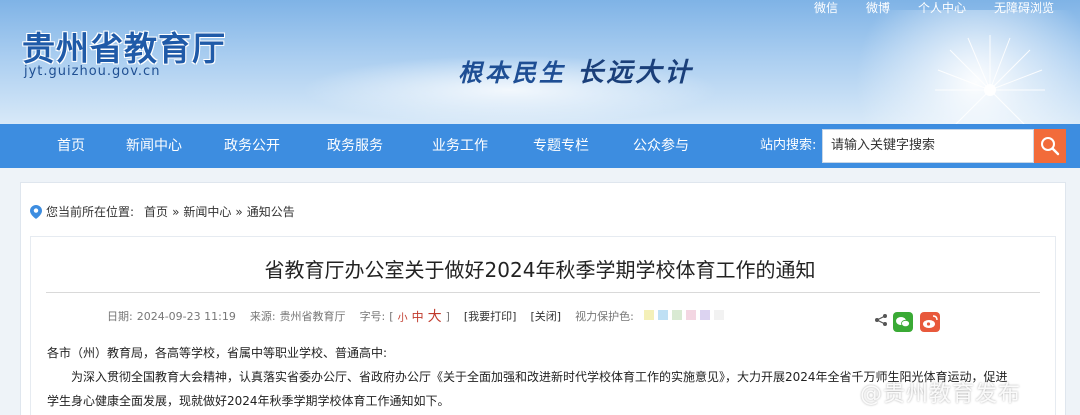 The width and height of the screenshot is (1080, 415). What do you see at coordinates (156, 211) in the screenshot?
I see `breadcrumb-home: 首页` at bounding box center [156, 211].